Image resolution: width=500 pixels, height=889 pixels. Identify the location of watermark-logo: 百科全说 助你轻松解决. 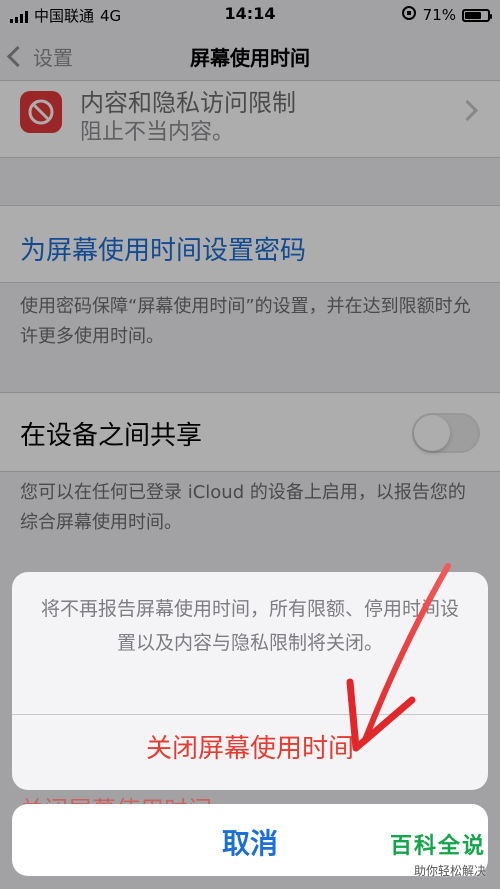
(438, 853).